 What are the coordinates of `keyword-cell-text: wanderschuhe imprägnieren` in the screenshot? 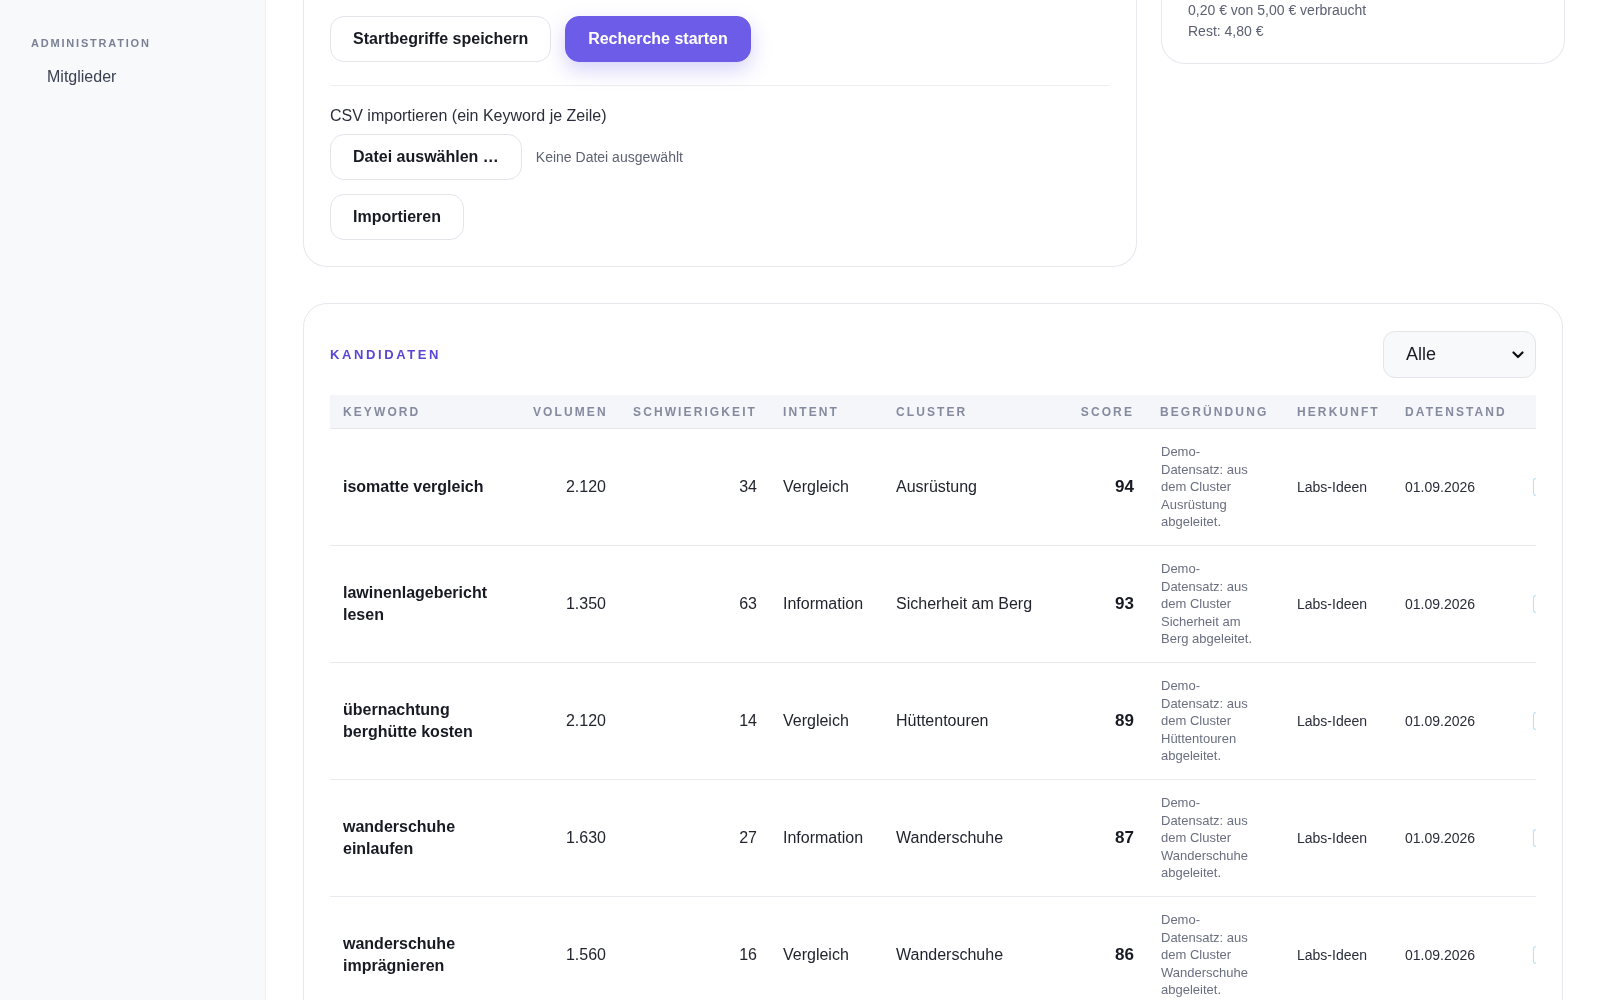 It's located at (400, 955).